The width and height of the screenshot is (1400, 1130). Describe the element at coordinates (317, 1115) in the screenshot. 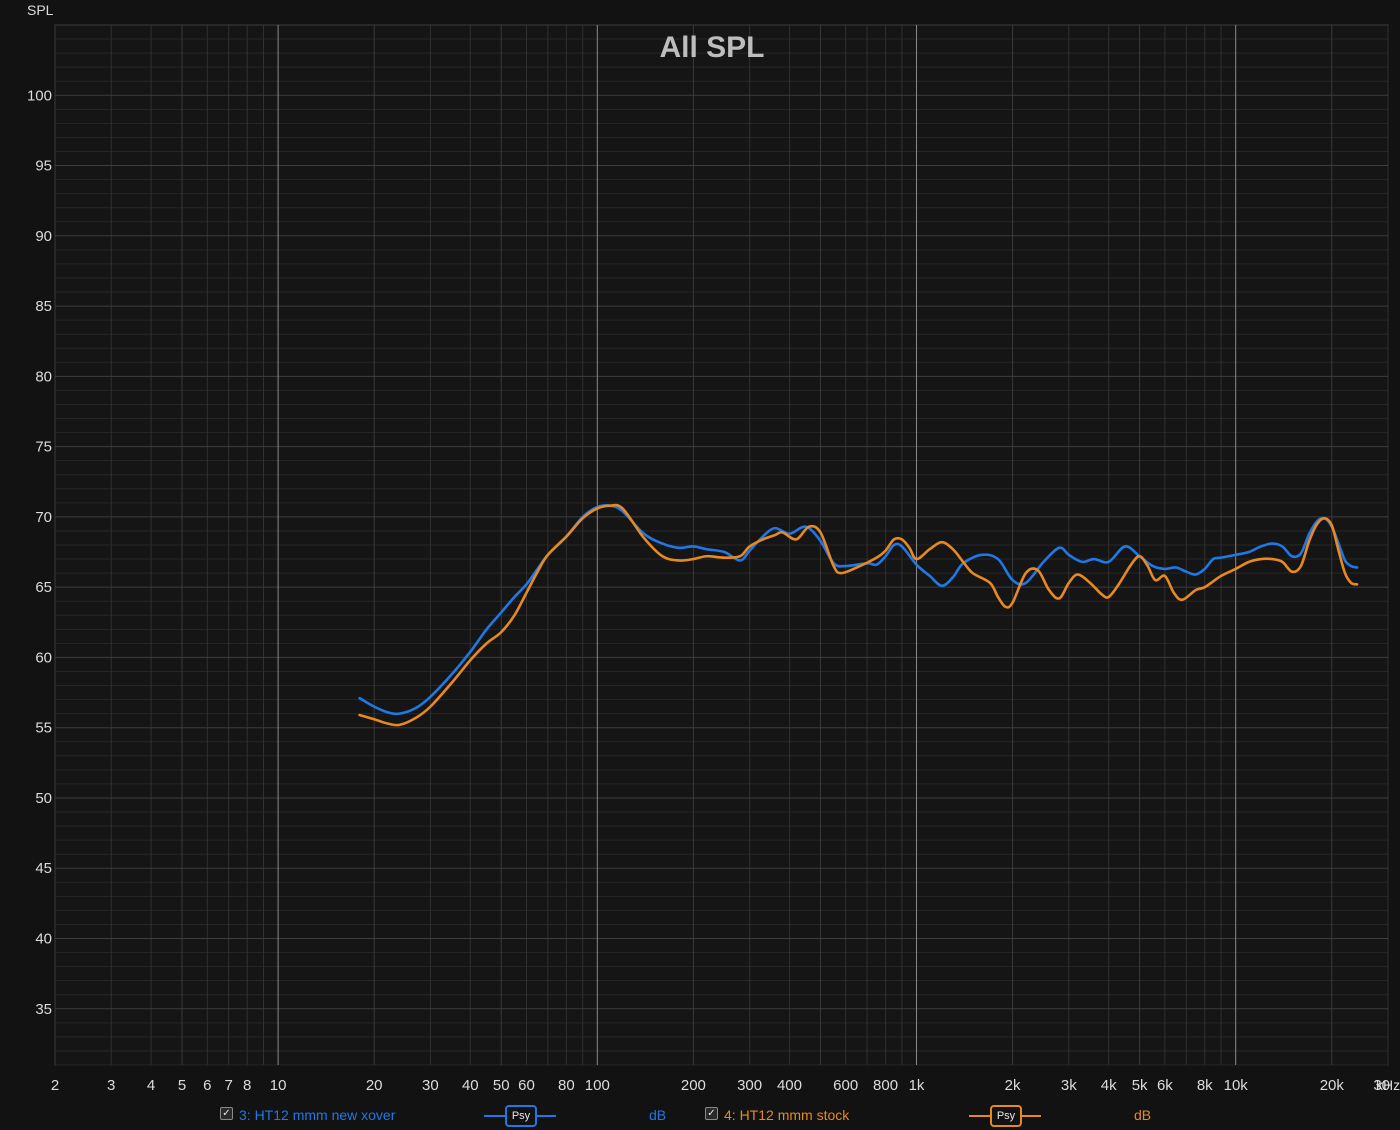

I see `legend-label-1: 3: HT12 mmm new xover` at that location.